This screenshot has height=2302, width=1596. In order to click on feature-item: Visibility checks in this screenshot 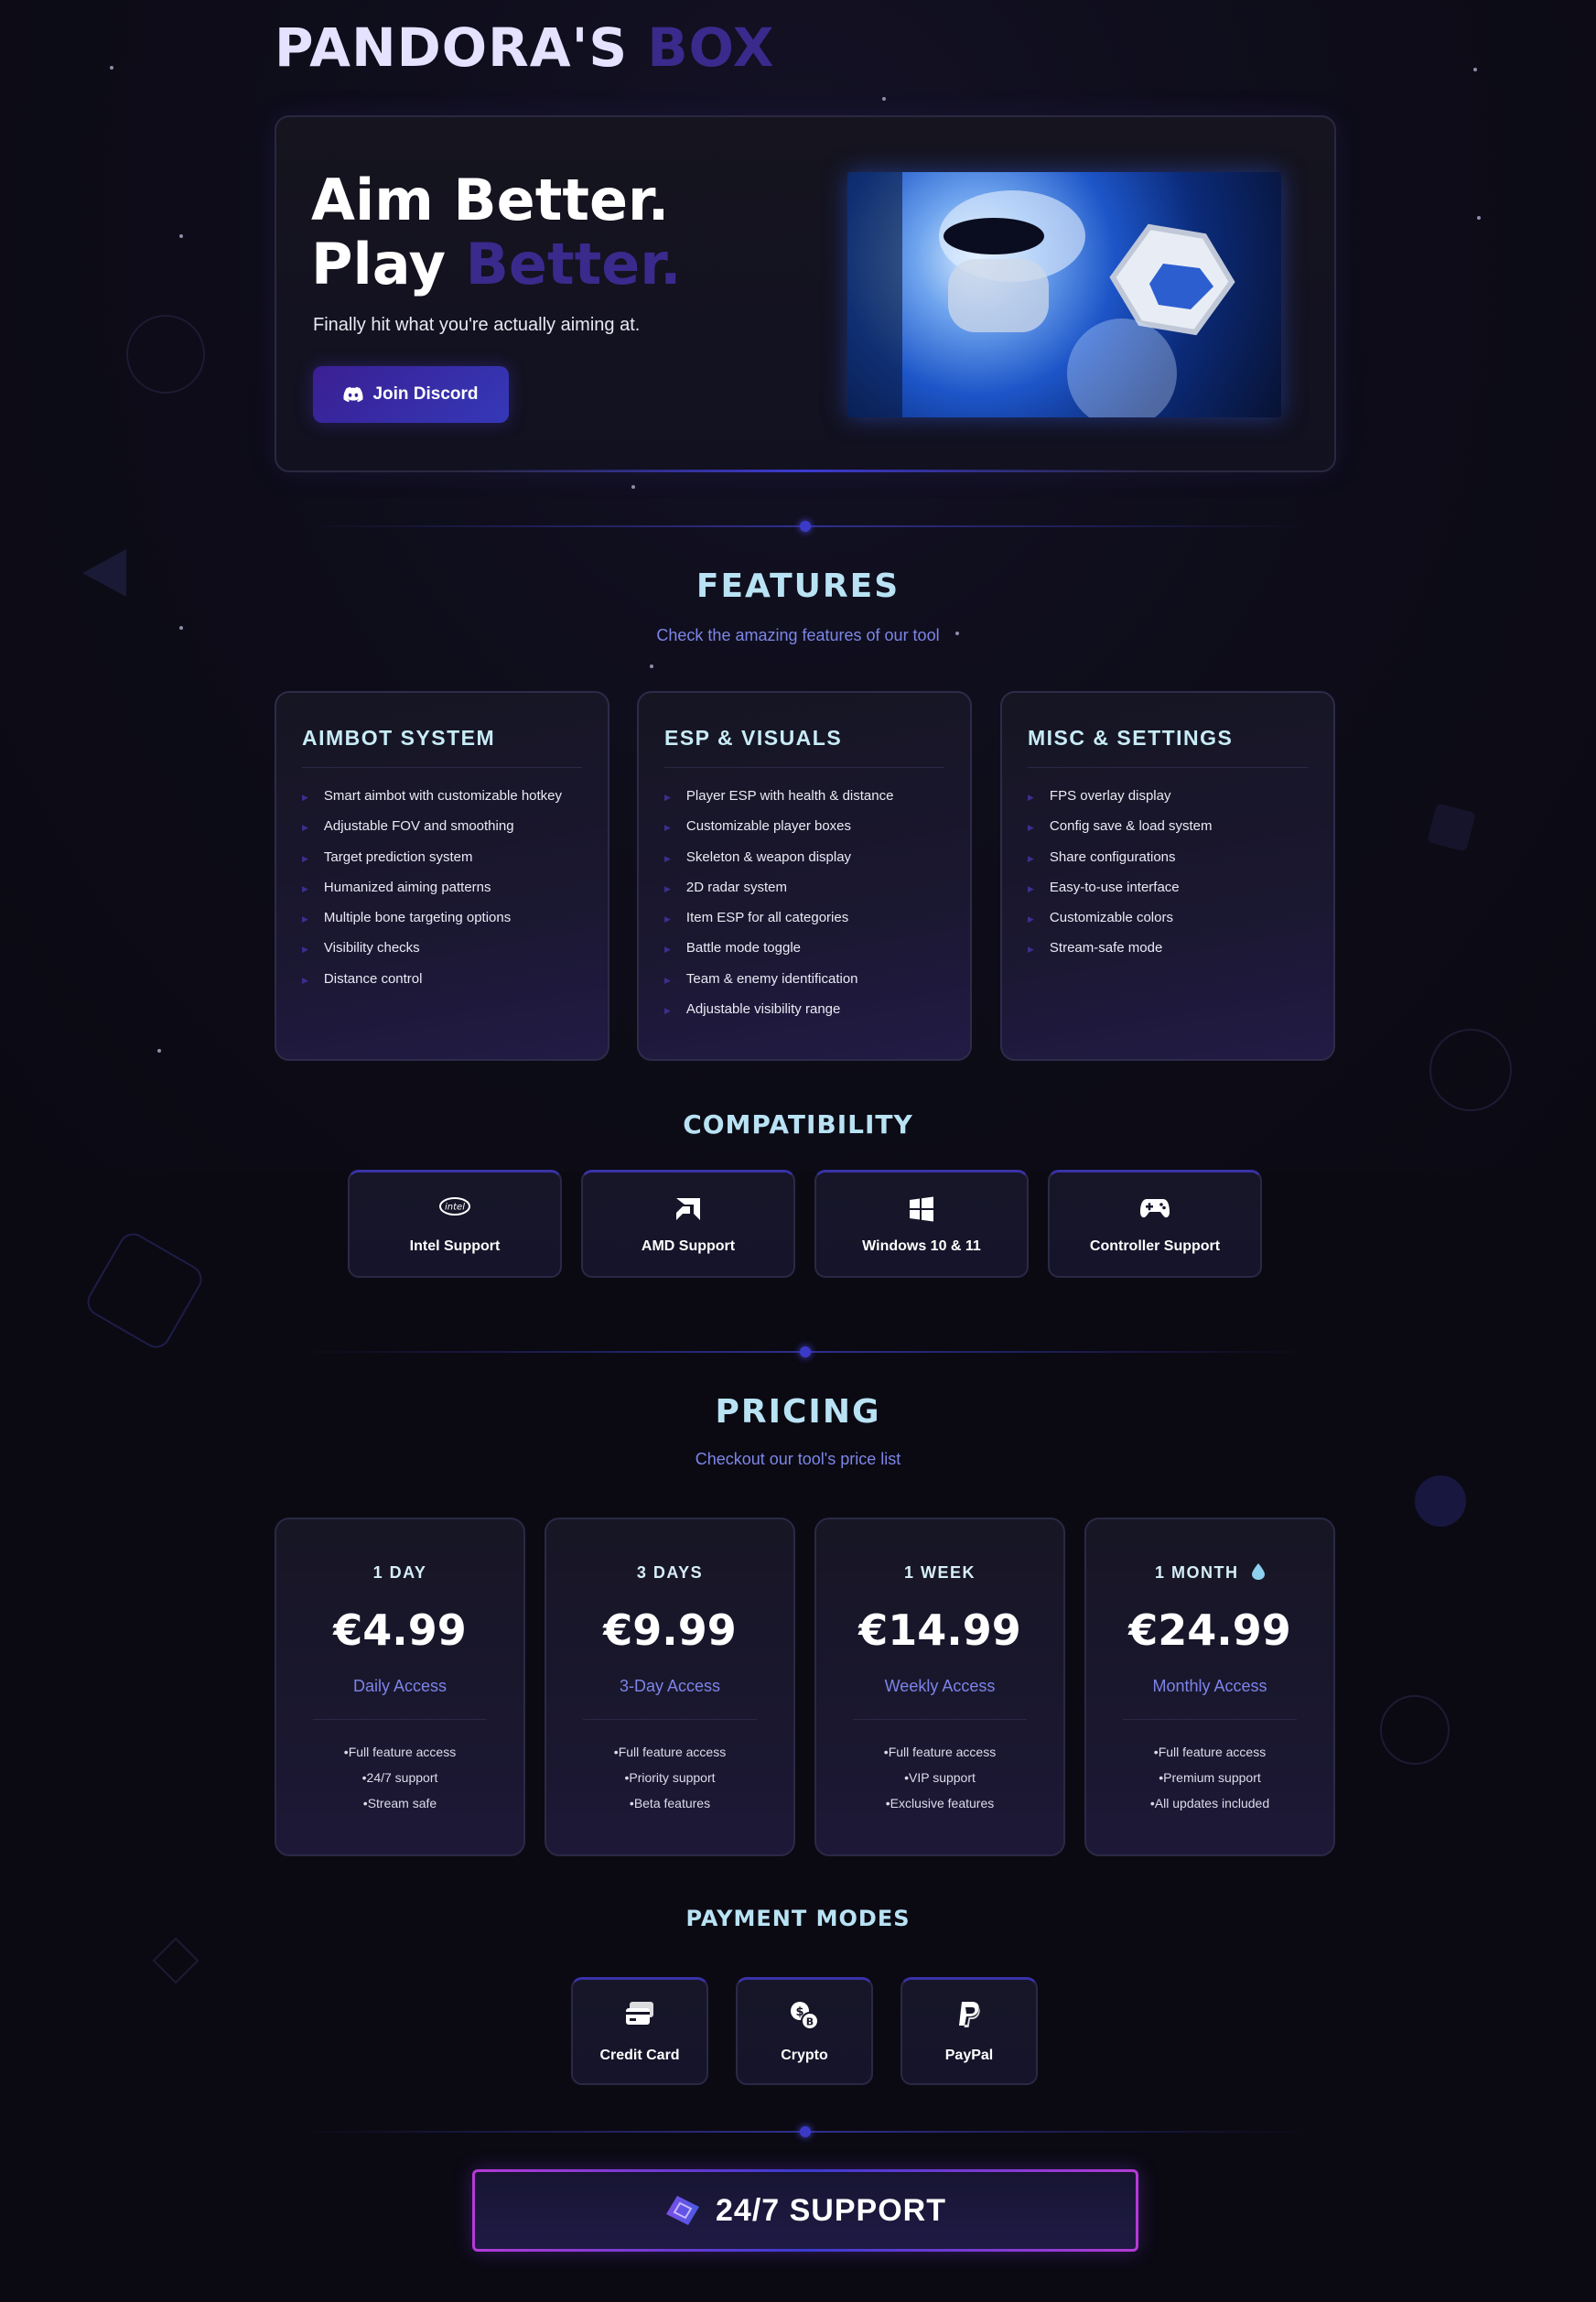, I will do `click(432, 952)`.